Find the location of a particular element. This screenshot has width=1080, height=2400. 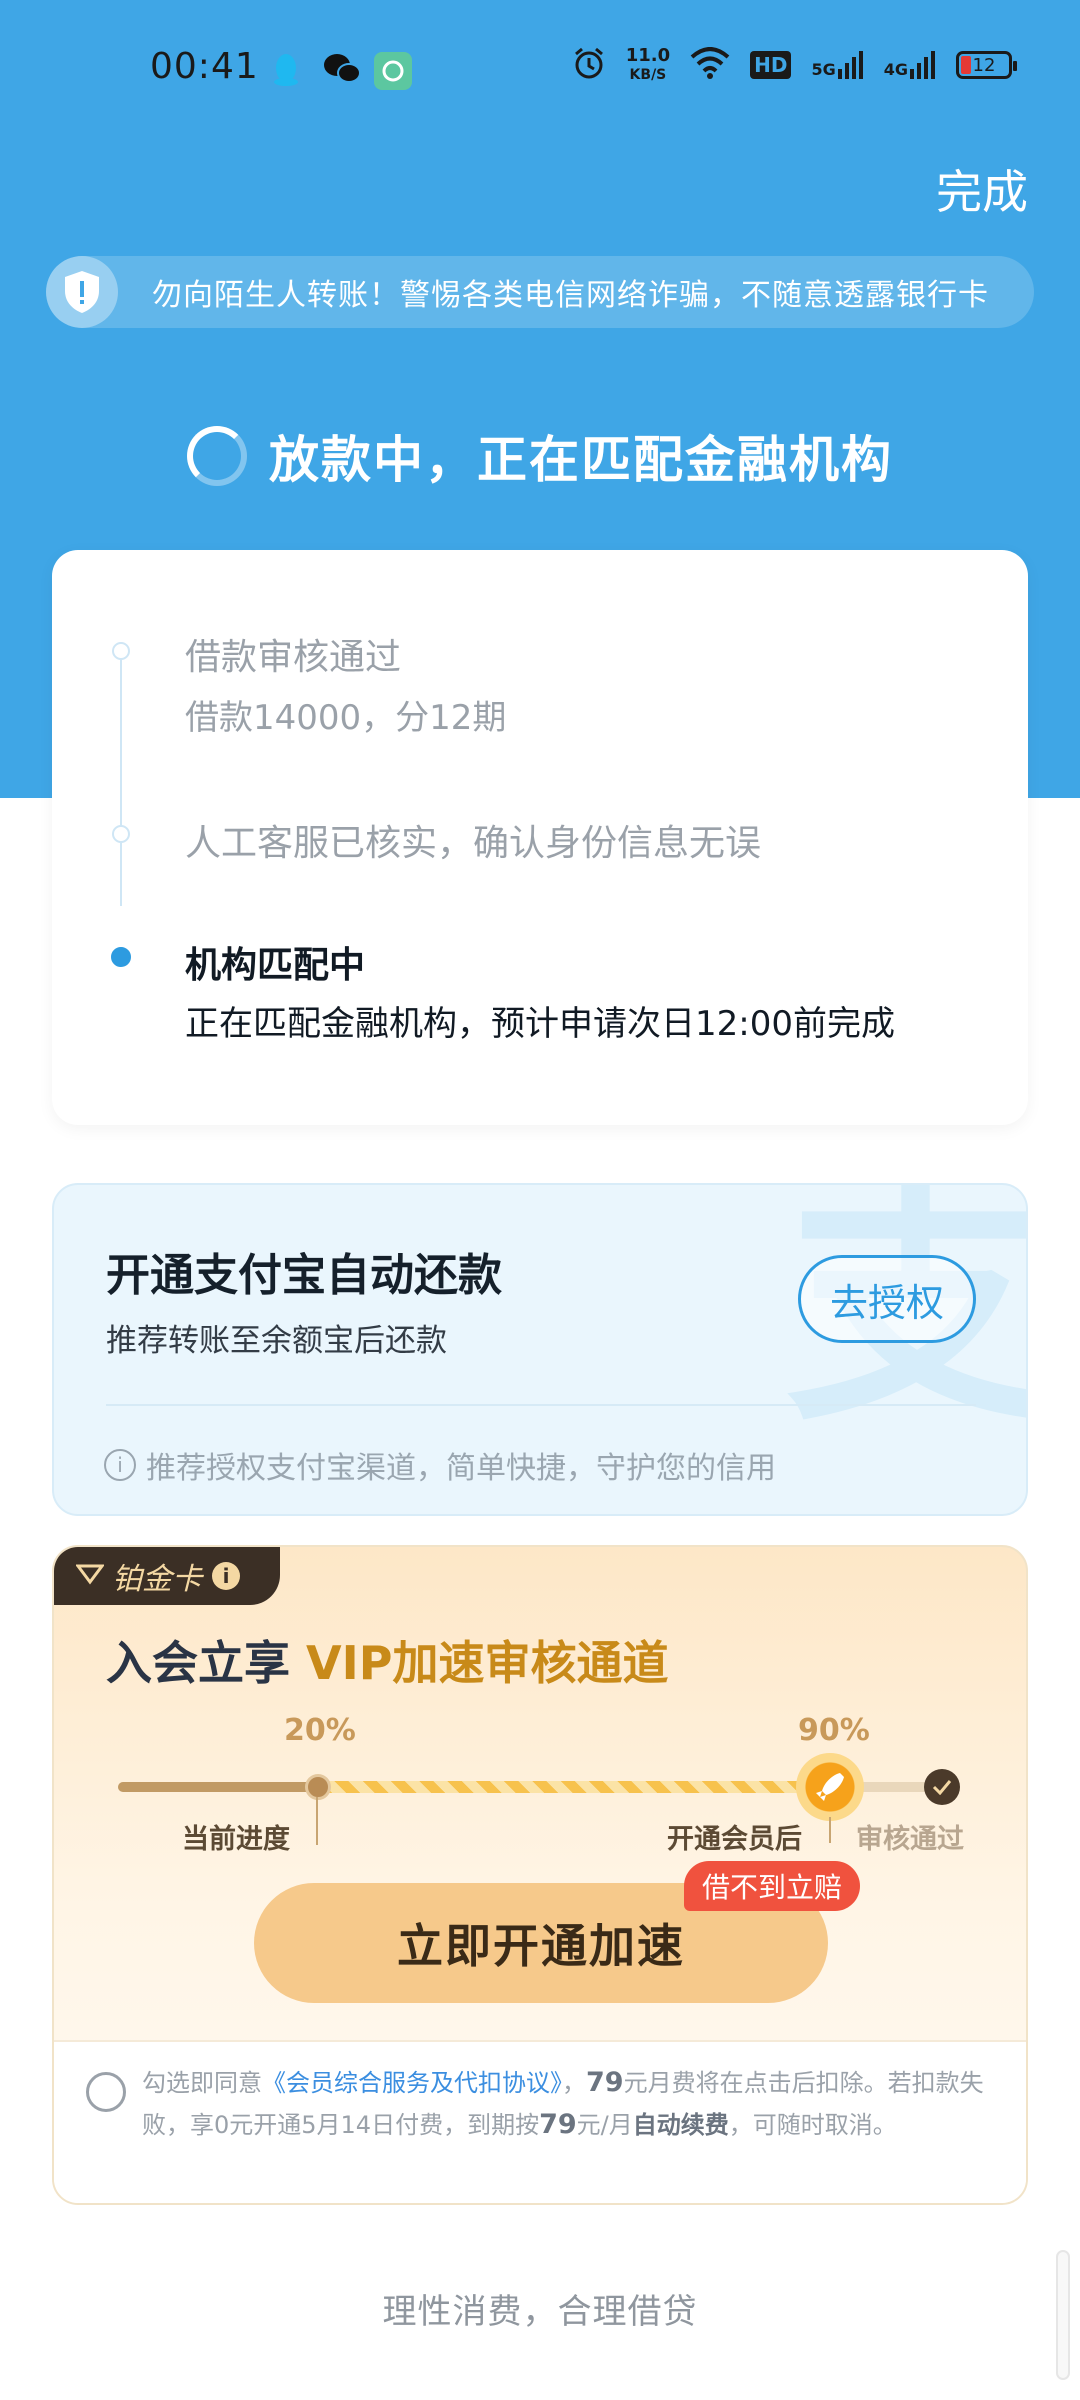

signal-4g-icon: 4G is located at coordinates (910, 65).